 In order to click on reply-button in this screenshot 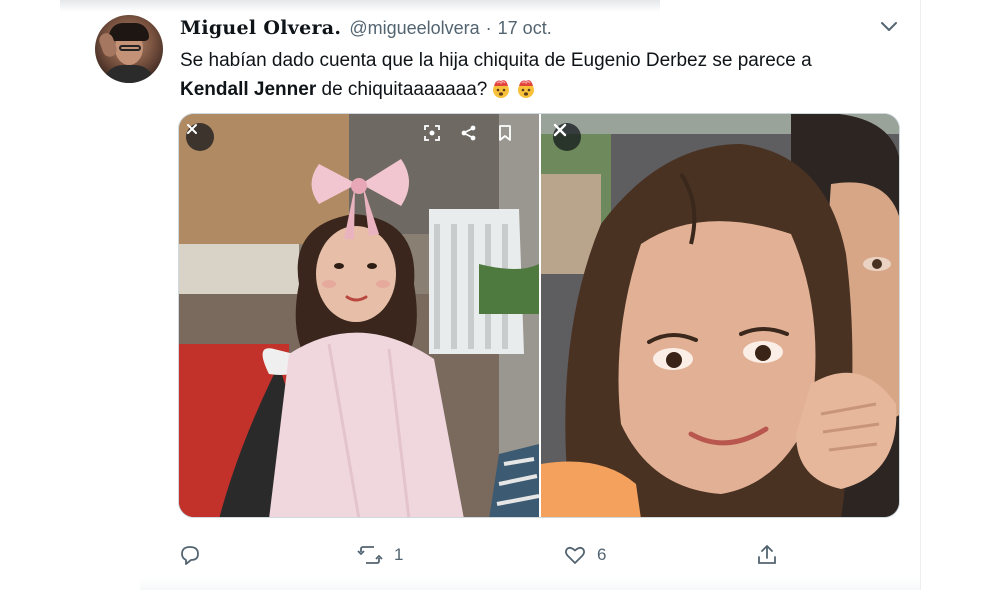, I will do `click(195, 555)`.